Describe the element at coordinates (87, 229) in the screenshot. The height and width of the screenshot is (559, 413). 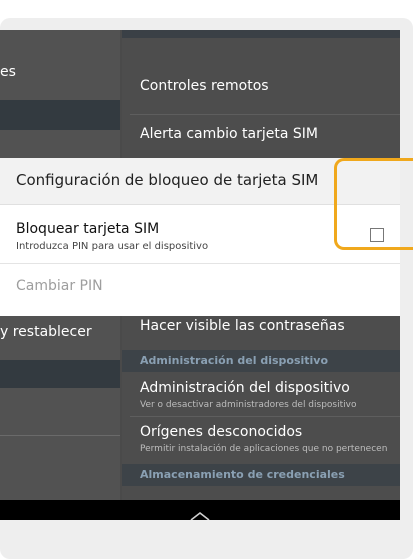
I see `lock-sim-option: Bloquear tarjeta SIM` at that location.